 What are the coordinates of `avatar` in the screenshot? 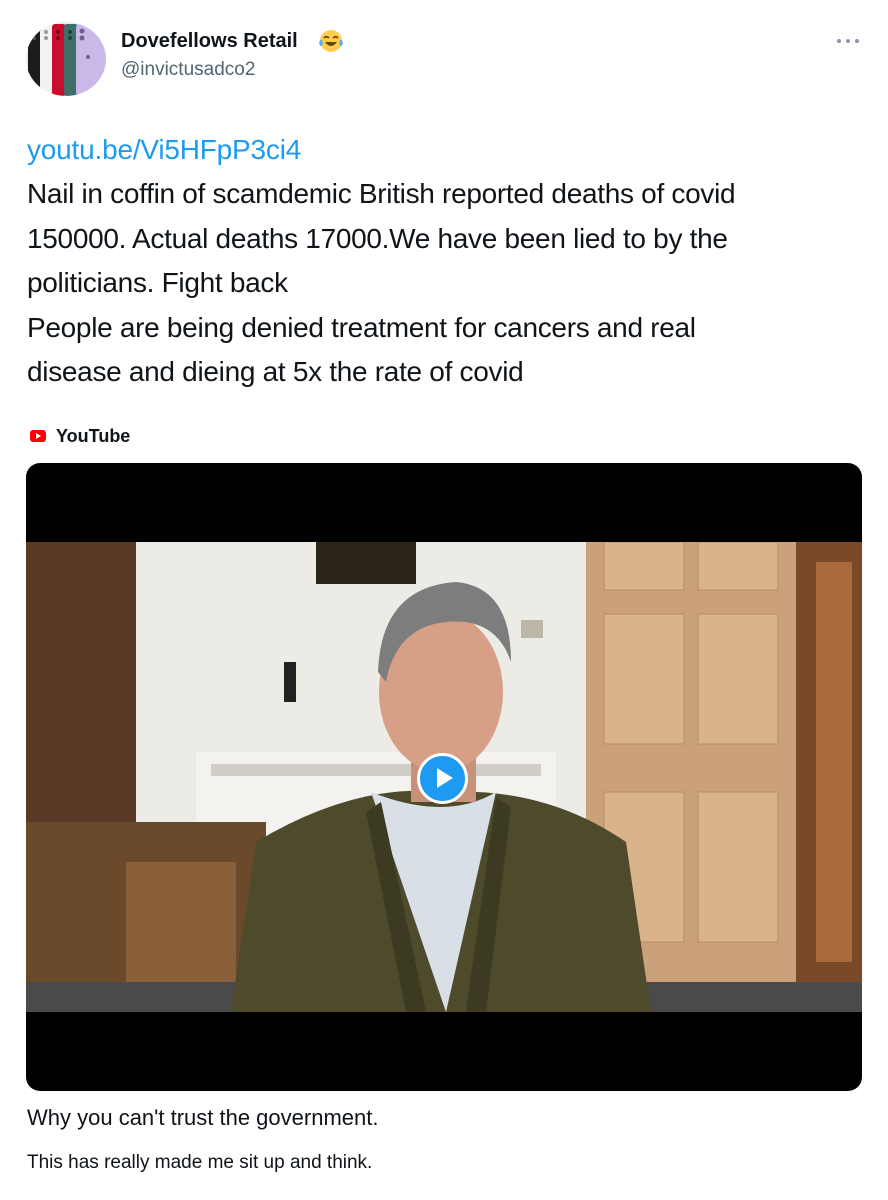 It's located at (66, 59).